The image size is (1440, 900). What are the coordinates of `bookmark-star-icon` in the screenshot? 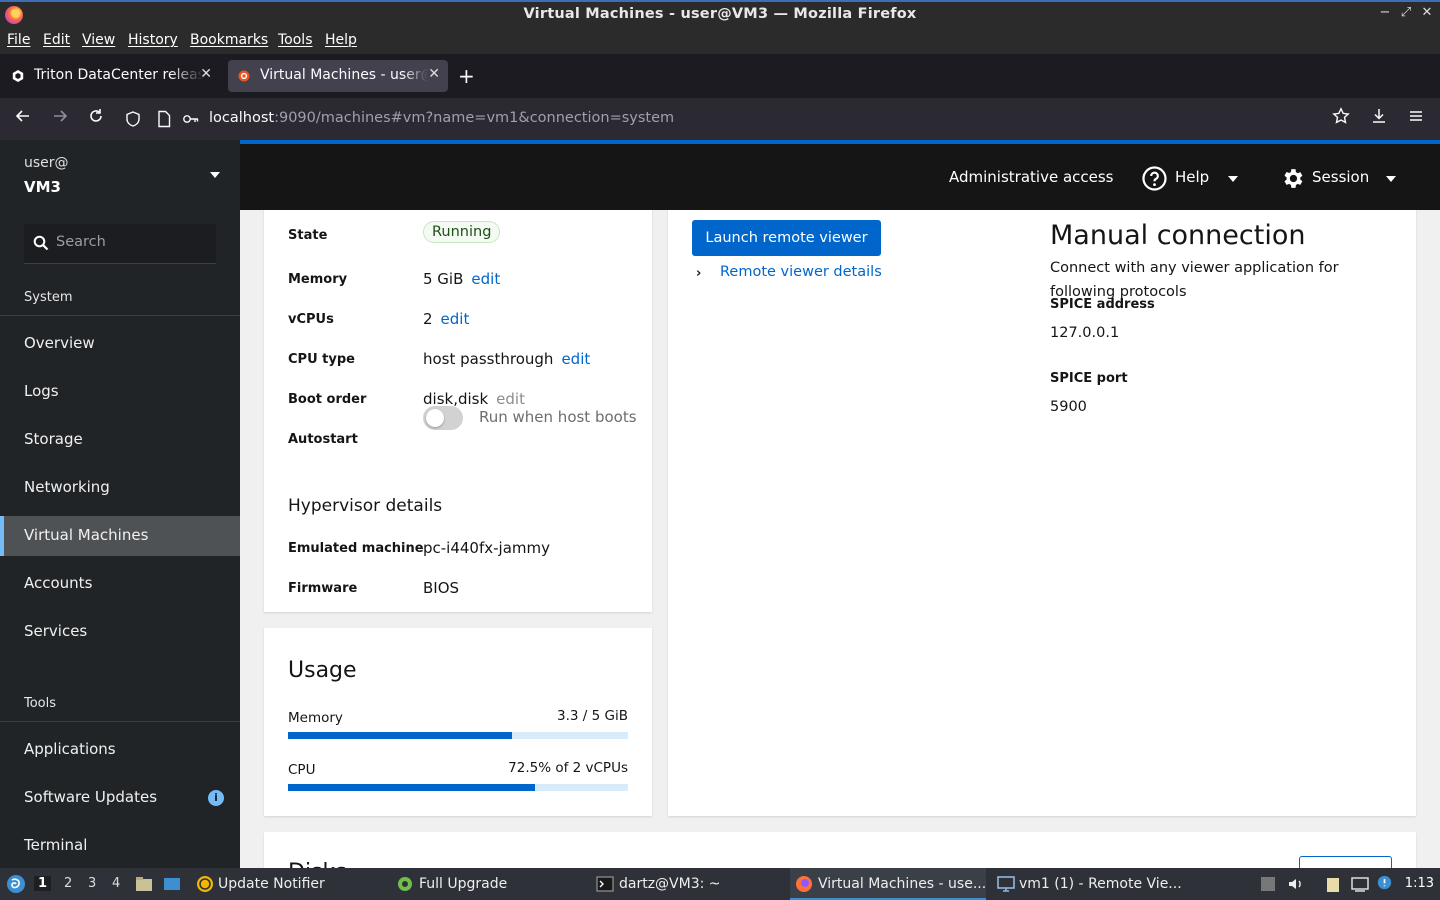 It's located at (1341, 119).